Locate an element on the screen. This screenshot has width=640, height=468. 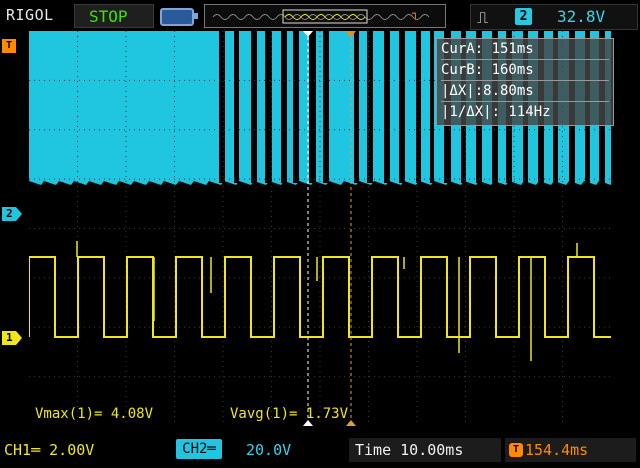
vavg-measurement: Vavg(1)= 1.73V is located at coordinates (289, 414).